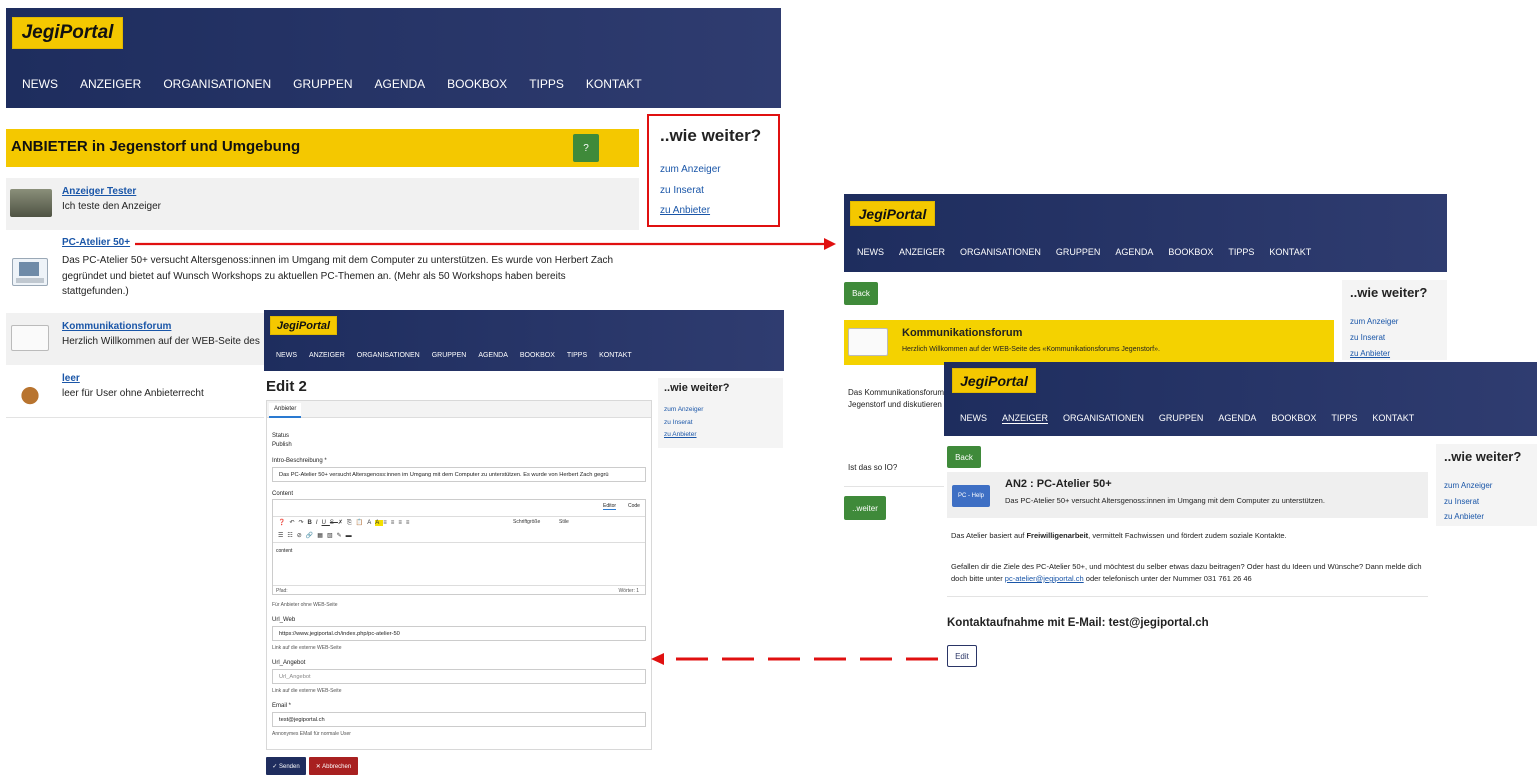  I want to click on table-icon: ▦, so click(322, 536).